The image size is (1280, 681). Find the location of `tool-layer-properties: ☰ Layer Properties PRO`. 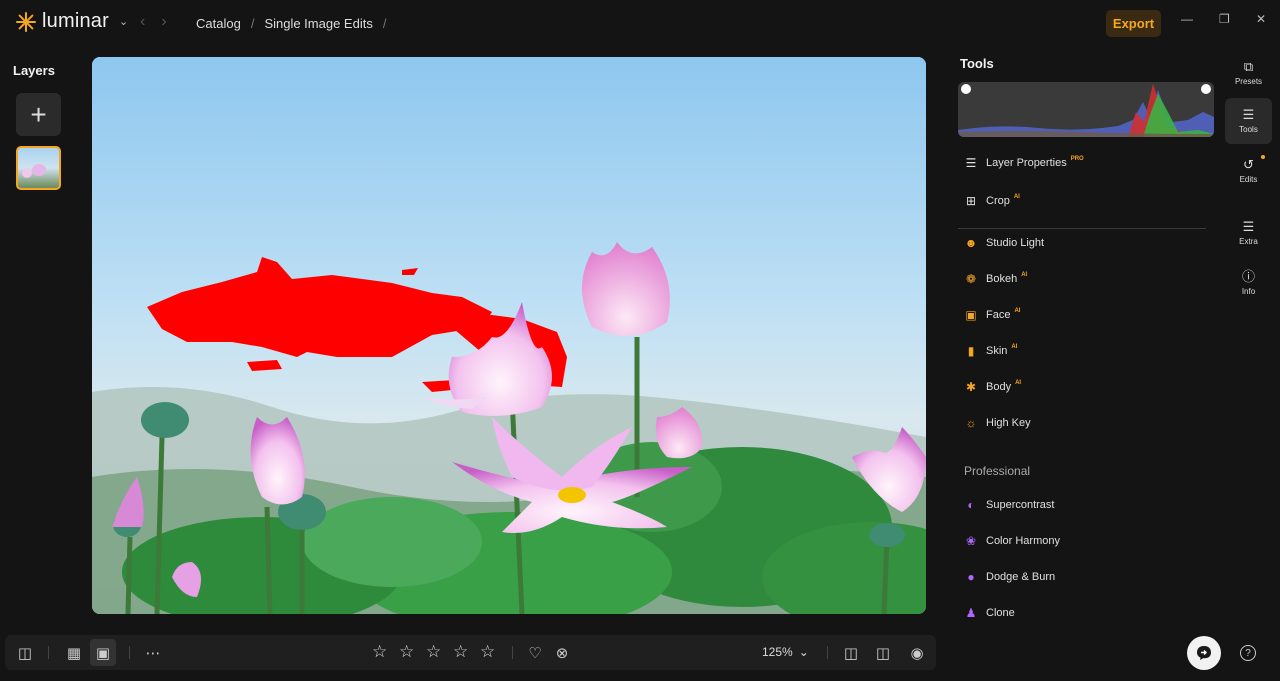

tool-layer-properties: ☰ Layer Properties PRO is located at coordinates (1024, 163).